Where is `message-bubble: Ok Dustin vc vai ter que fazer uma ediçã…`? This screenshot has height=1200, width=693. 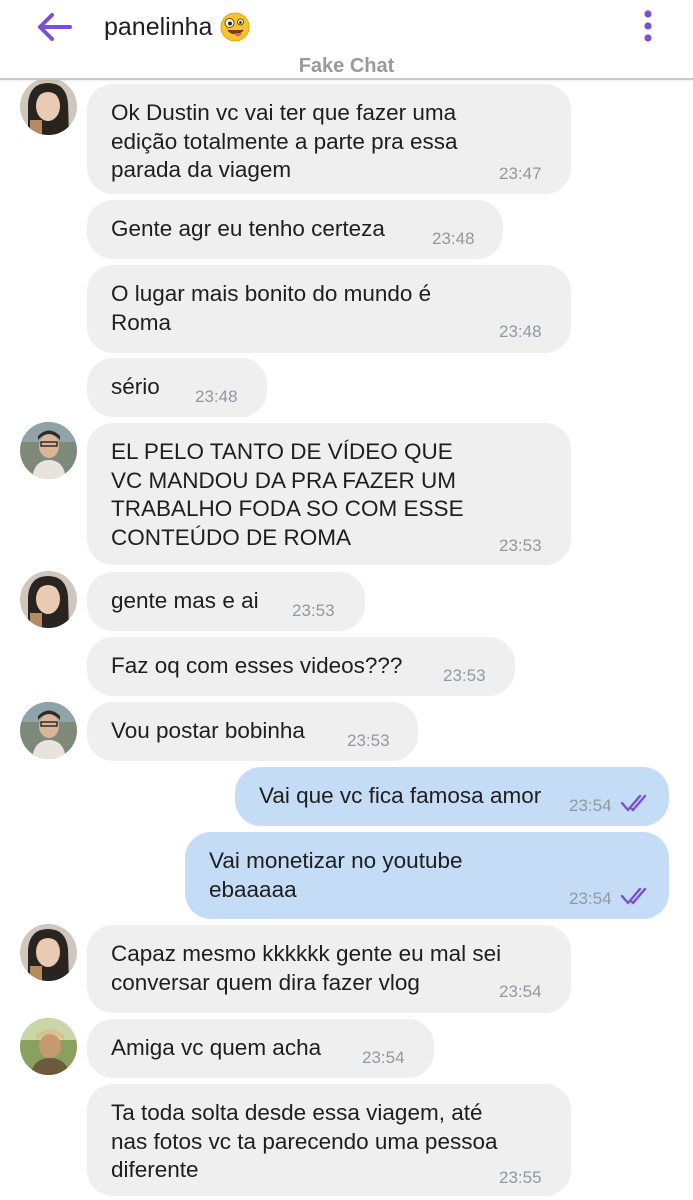 message-bubble: Ok Dustin vc vai ter que fazer uma ediçã… is located at coordinates (329, 139).